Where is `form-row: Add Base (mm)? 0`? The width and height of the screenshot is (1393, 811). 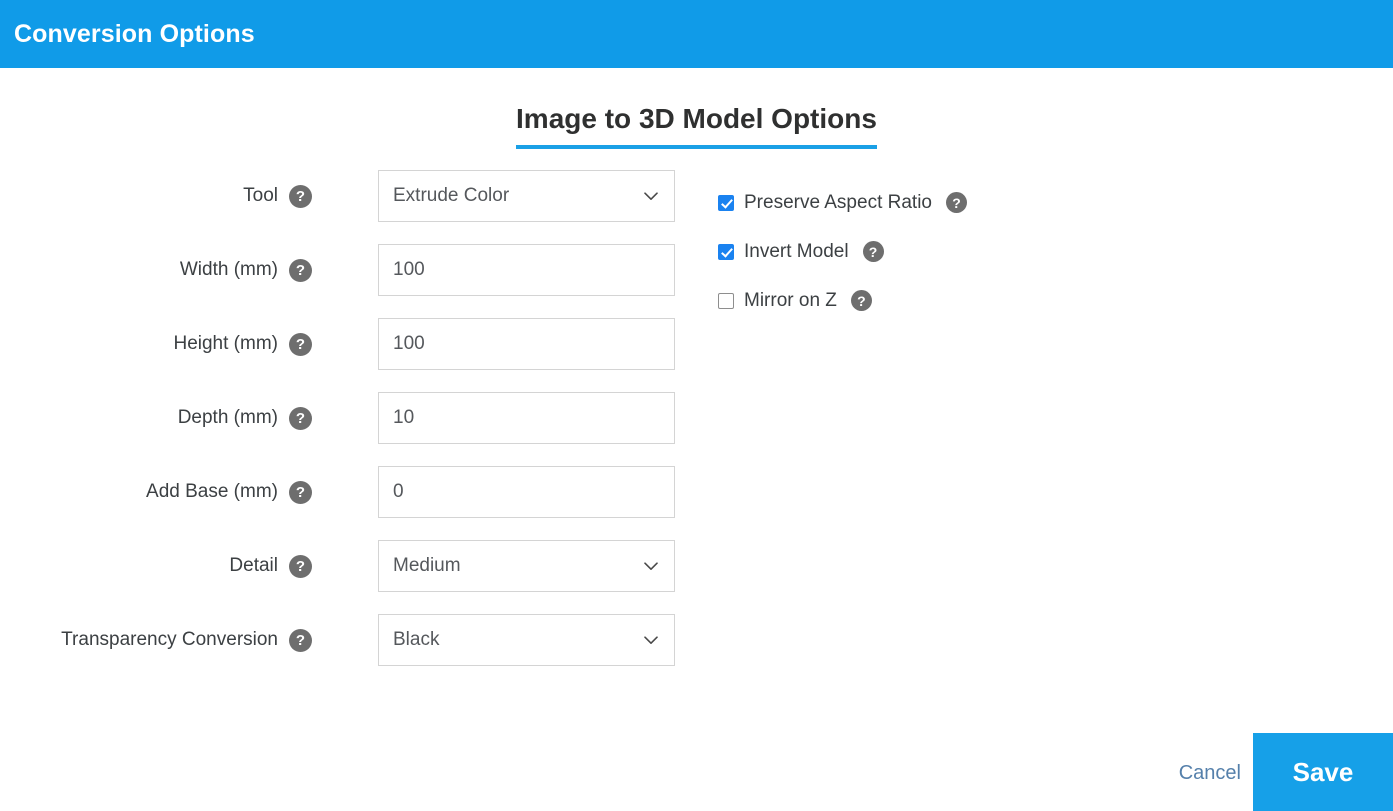 form-row: Add Base (mm)? 0 is located at coordinates (696, 503).